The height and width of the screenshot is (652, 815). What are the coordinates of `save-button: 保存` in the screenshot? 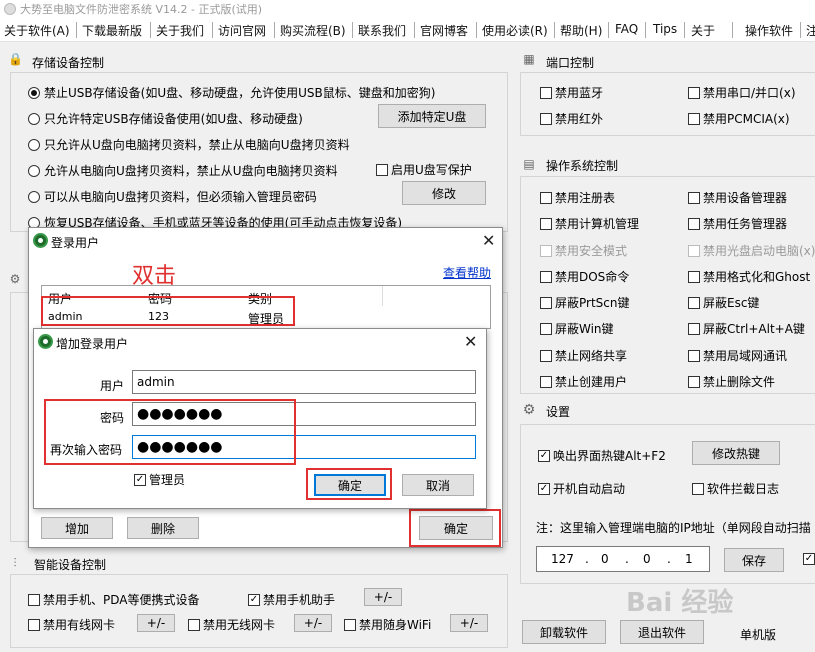 It's located at (754, 560).